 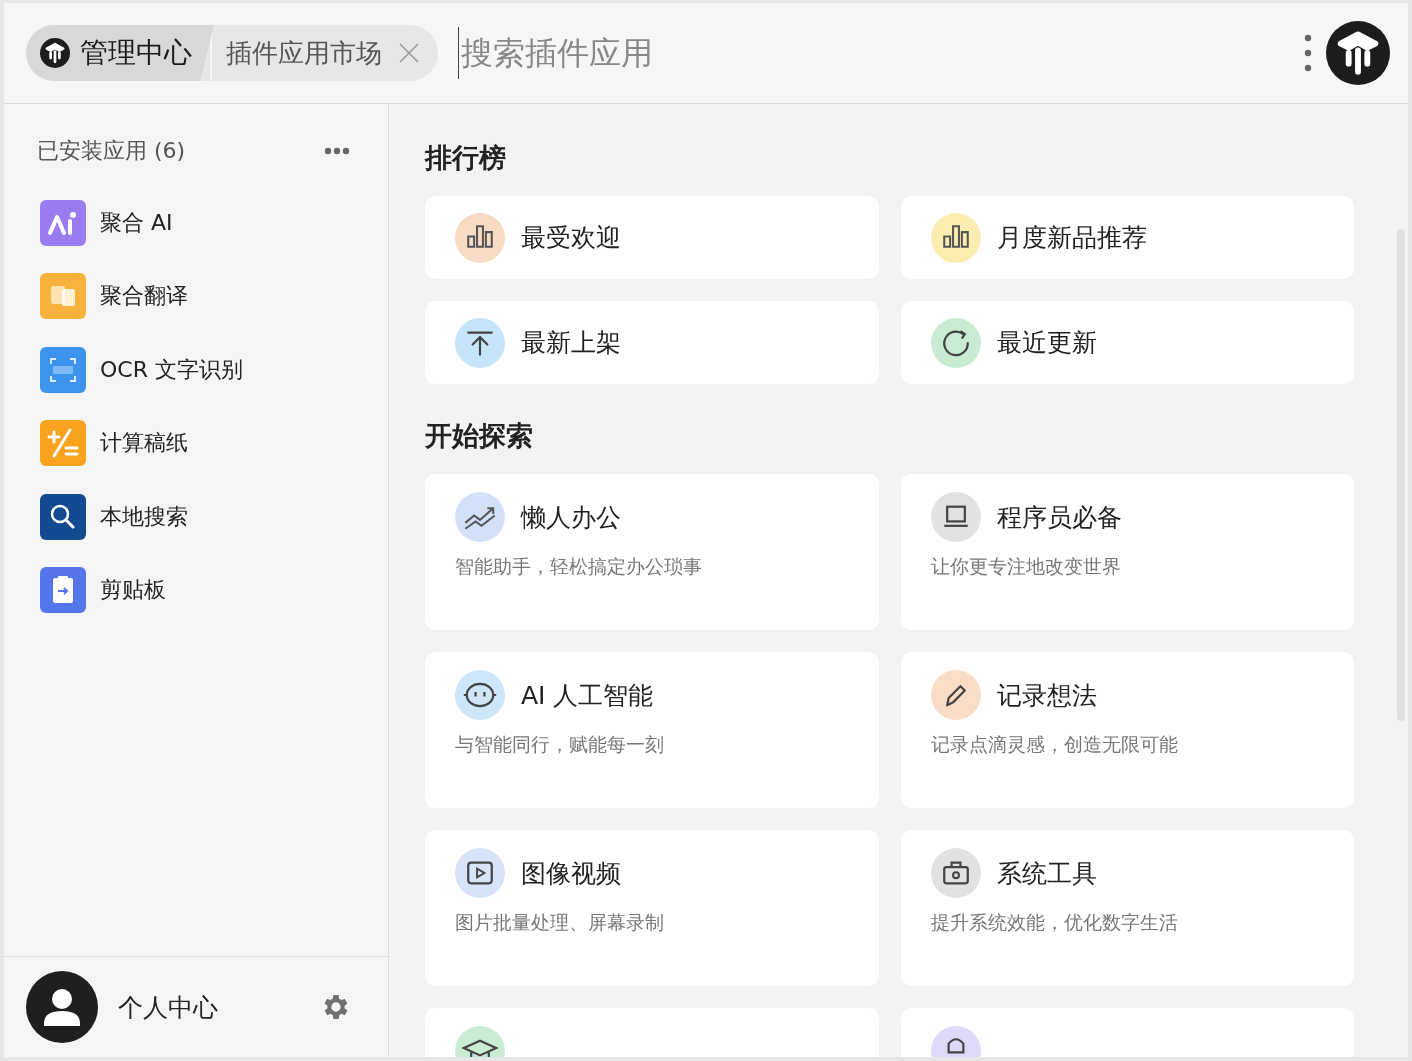 What do you see at coordinates (111, 151) in the screenshot?
I see `section-title: 已安装应用 (6)` at bounding box center [111, 151].